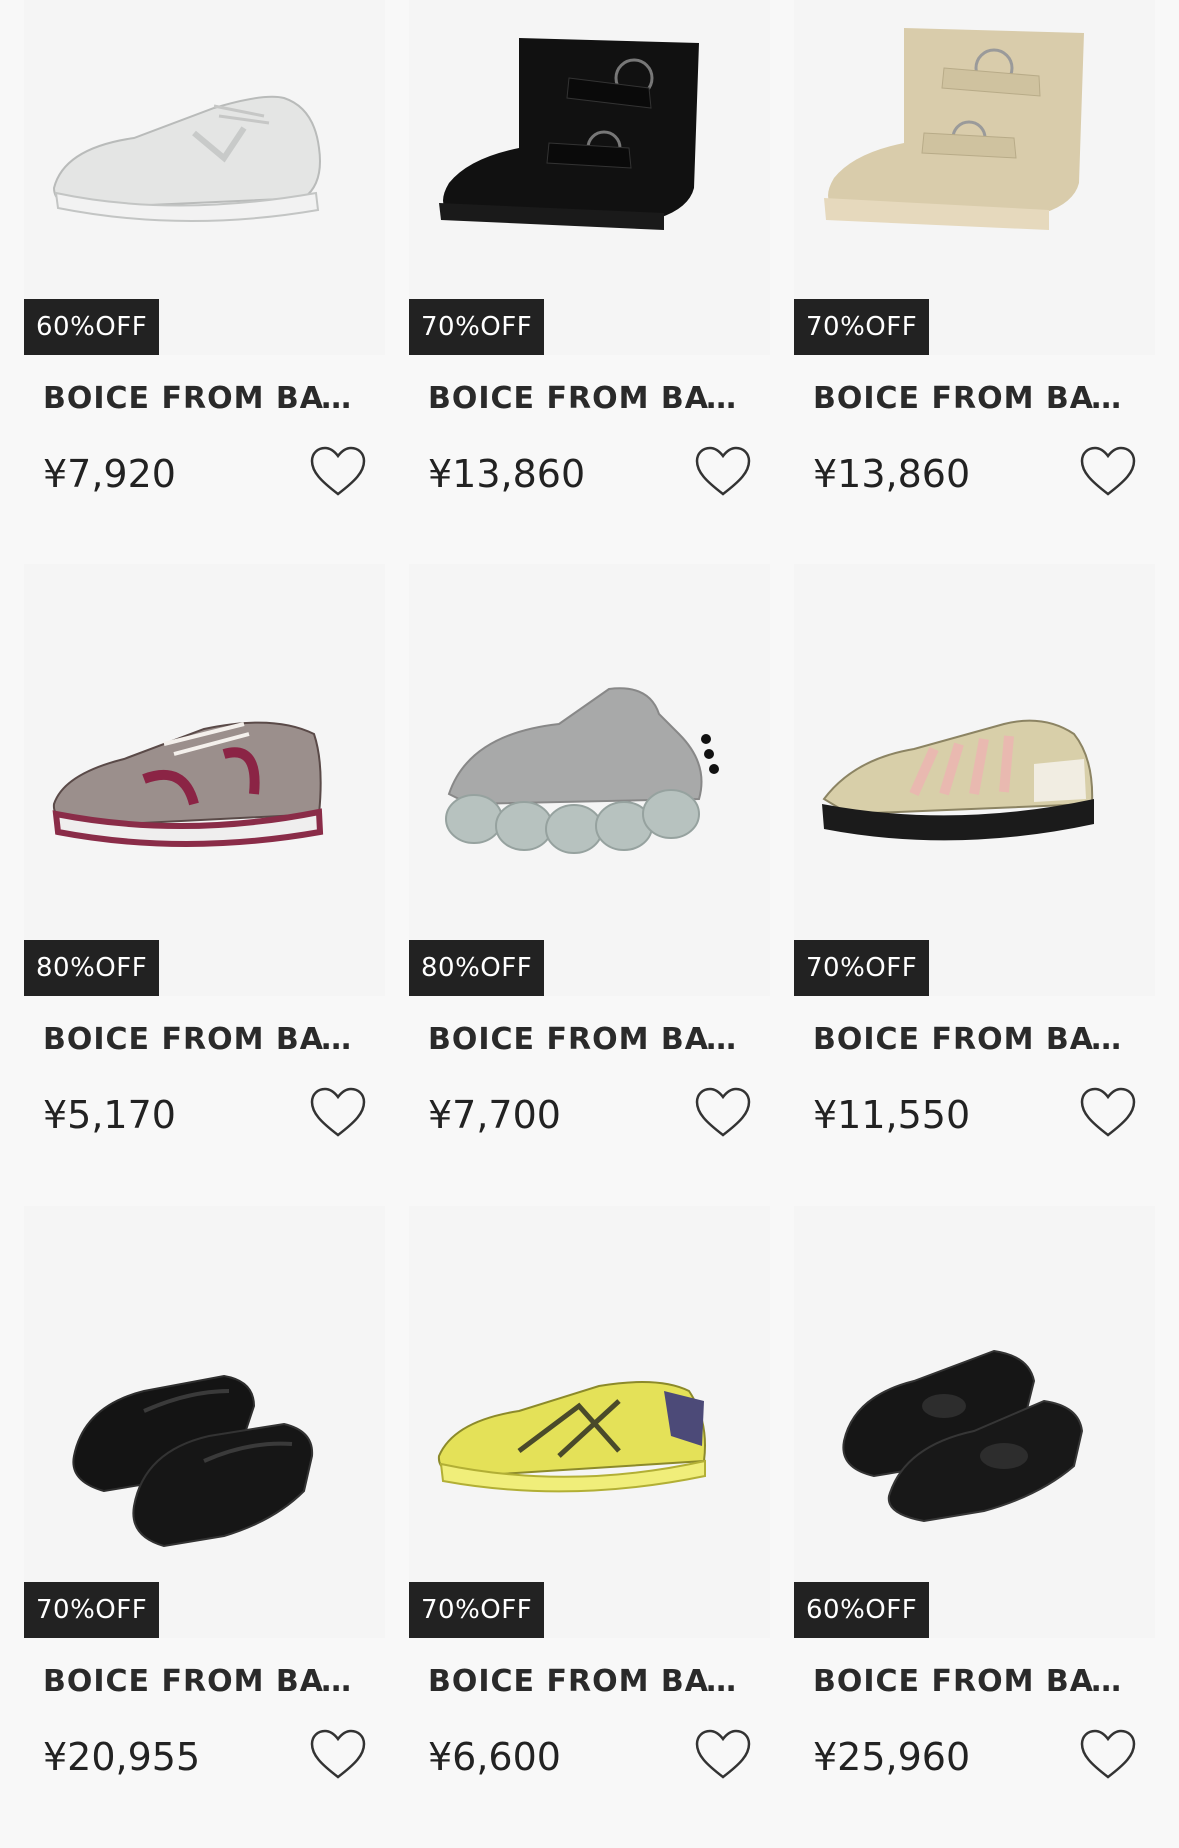 The width and height of the screenshot is (1179, 1848). What do you see at coordinates (122, 1757) in the screenshot?
I see `product-price: ¥20,955` at bounding box center [122, 1757].